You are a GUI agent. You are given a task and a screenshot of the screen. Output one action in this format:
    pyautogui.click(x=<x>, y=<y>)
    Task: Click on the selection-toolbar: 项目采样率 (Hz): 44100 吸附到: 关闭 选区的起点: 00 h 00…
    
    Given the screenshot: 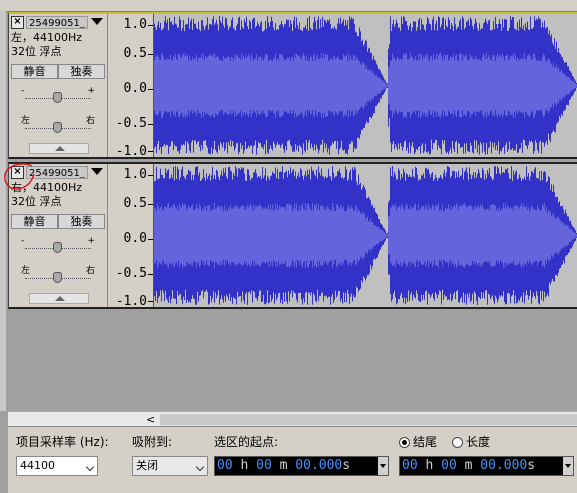 What is the action you would take?
    pyautogui.click(x=292, y=459)
    